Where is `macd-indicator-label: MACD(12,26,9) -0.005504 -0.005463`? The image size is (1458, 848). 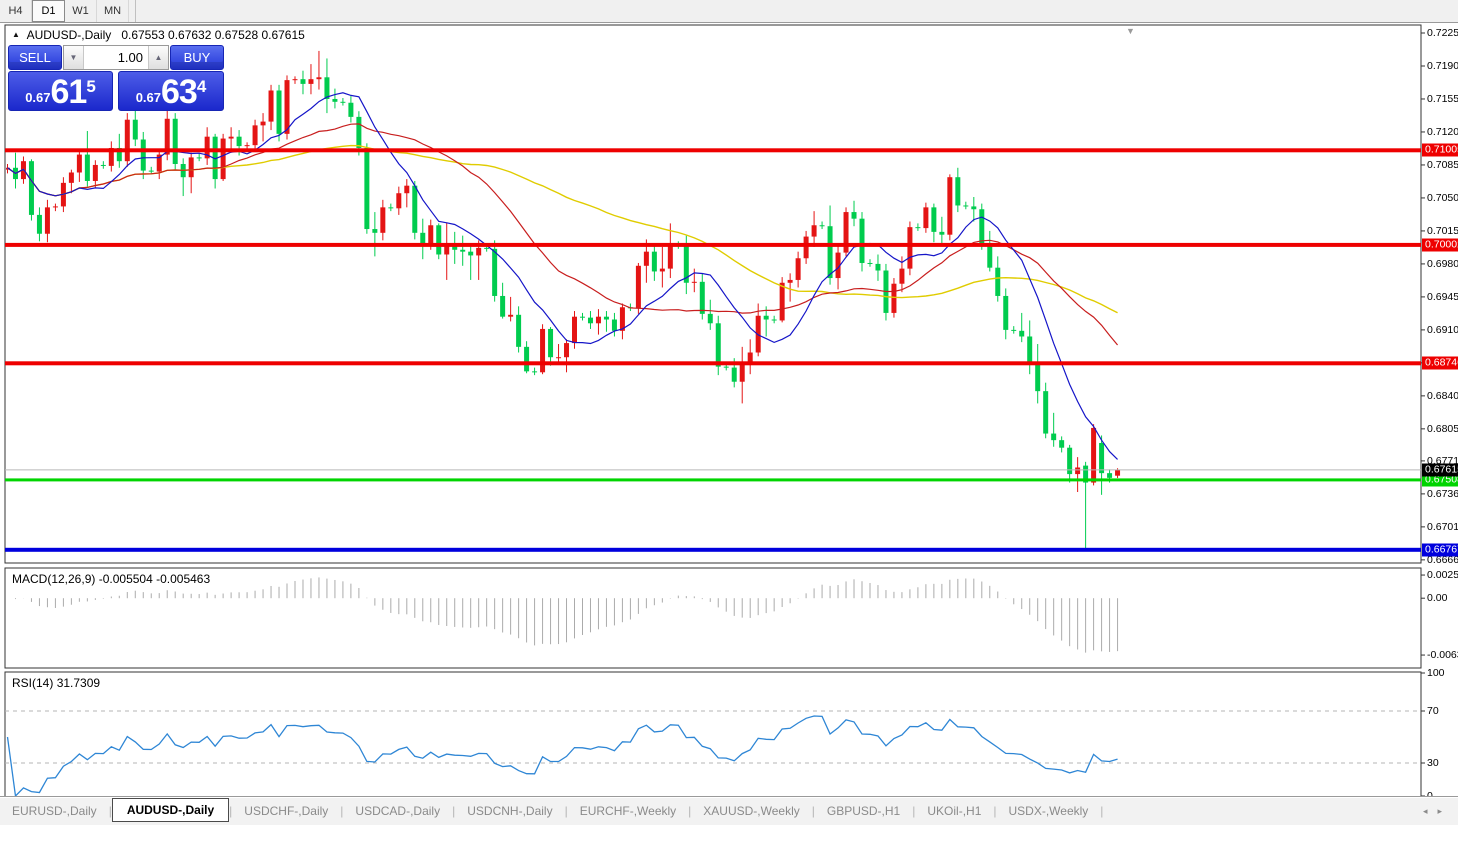 macd-indicator-label: MACD(12,26,9) -0.005504 -0.005463 is located at coordinates (111, 579).